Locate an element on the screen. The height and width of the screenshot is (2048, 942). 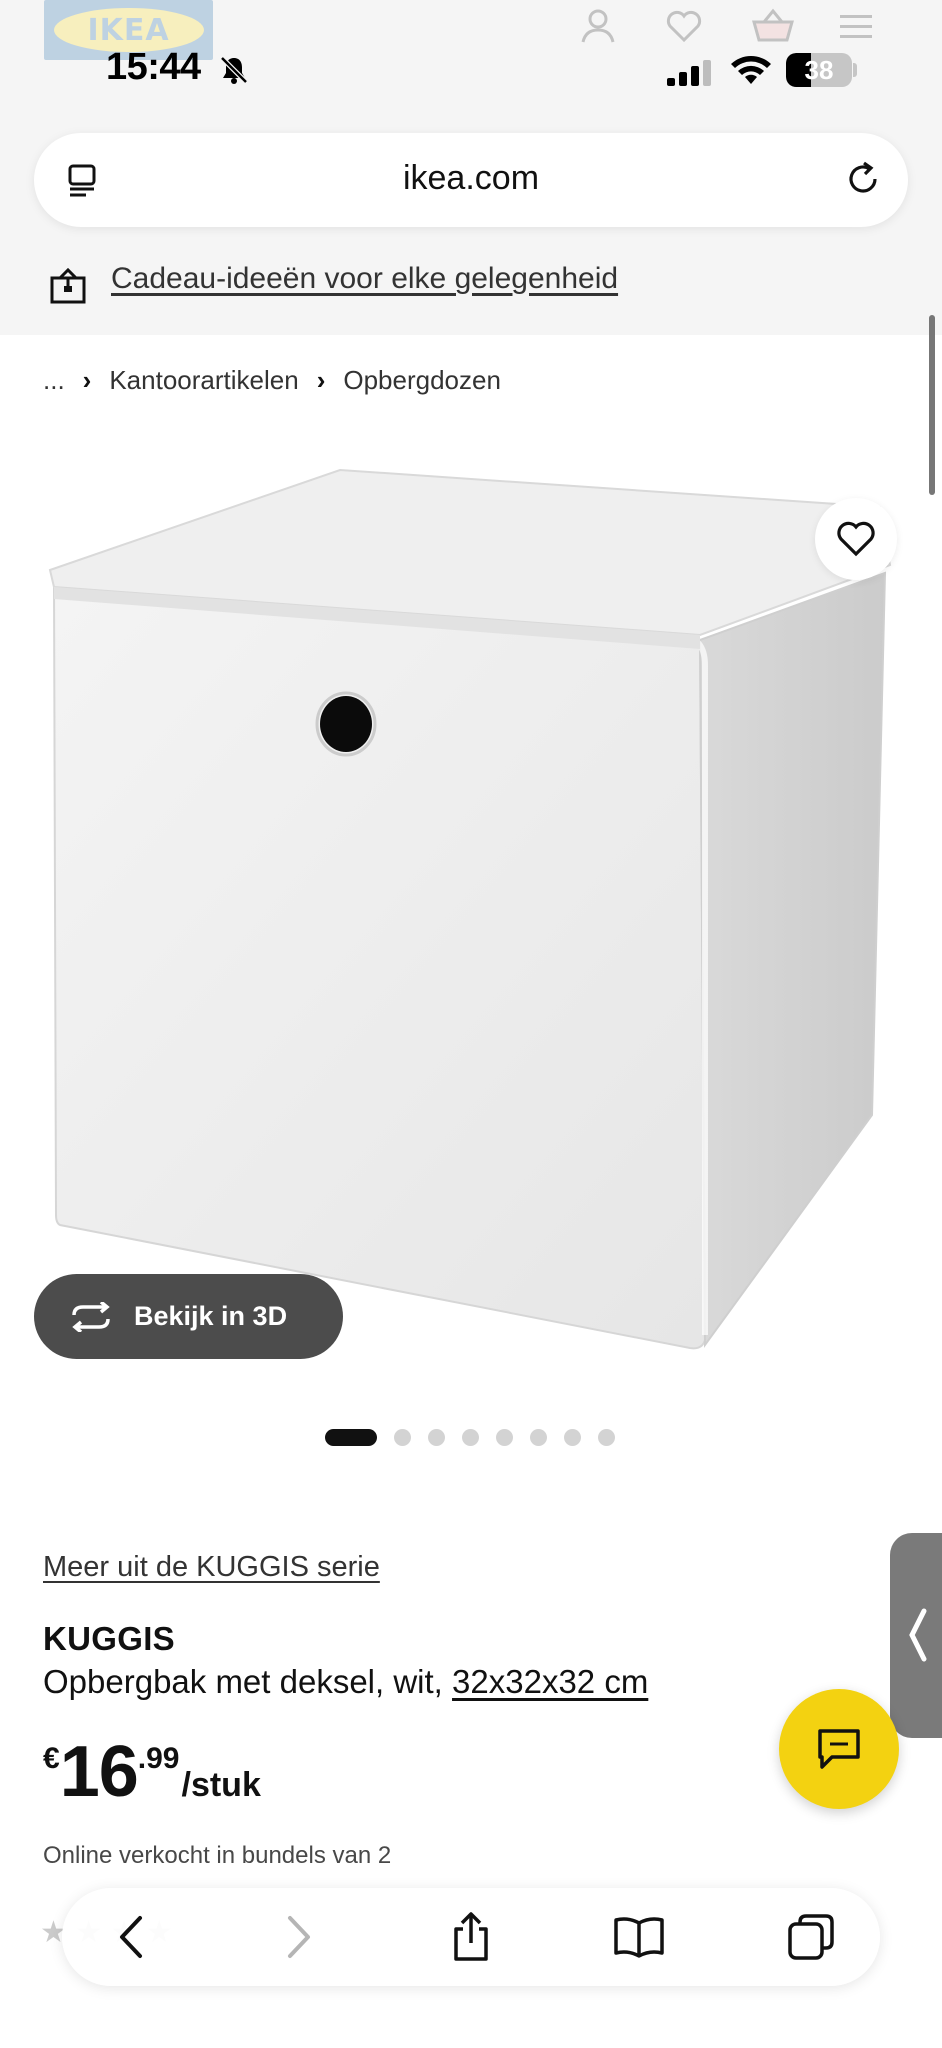
signal-icon is located at coordinates (689, 73).